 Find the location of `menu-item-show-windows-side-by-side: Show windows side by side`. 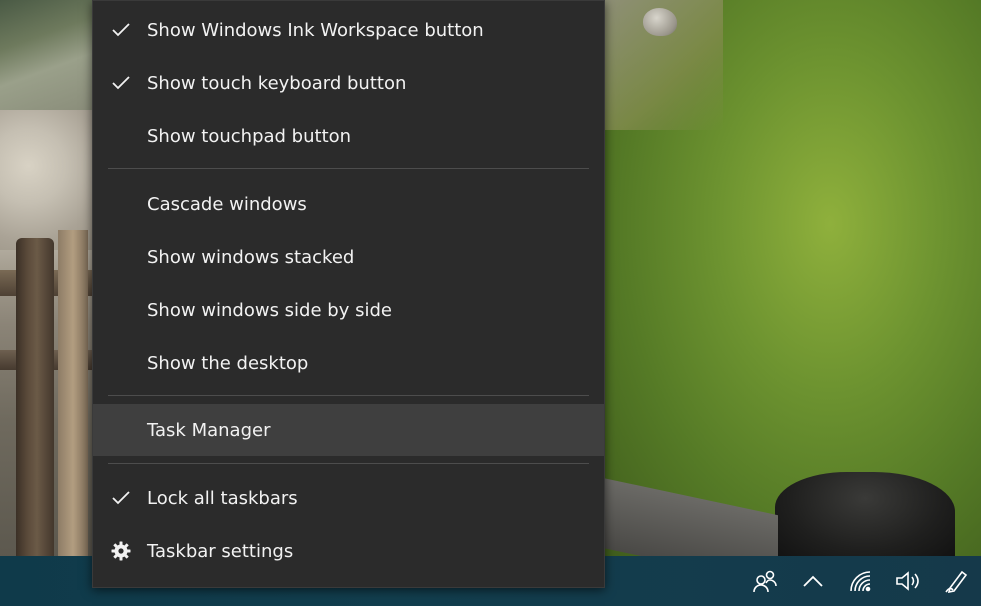

menu-item-show-windows-side-by-side: Show windows side by side is located at coordinates (348, 310).